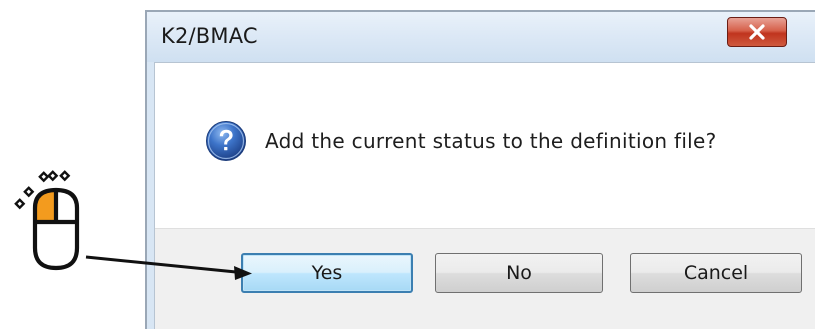 The height and width of the screenshot is (329, 815). I want to click on dialog-title: K2/BMAC, so click(209, 36).